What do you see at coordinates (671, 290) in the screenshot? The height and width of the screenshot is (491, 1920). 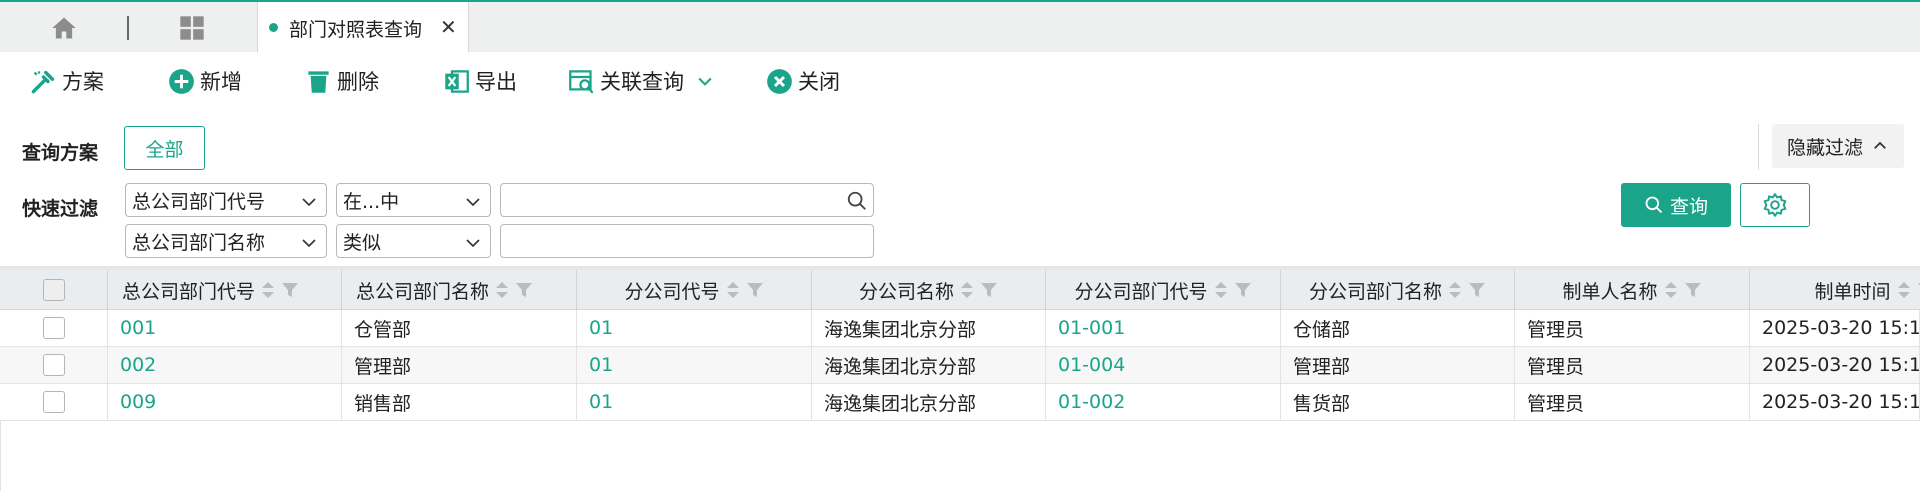 I see `column-header-label: 分公司代号` at bounding box center [671, 290].